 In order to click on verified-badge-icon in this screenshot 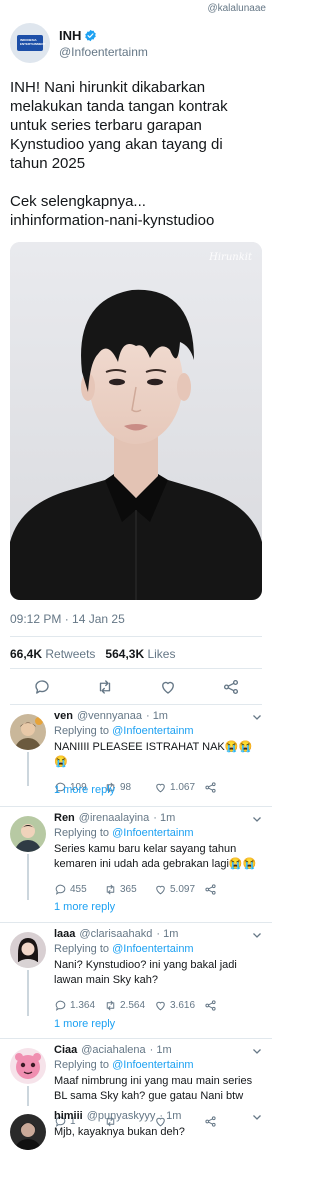, I will do `click(91, 35)`.